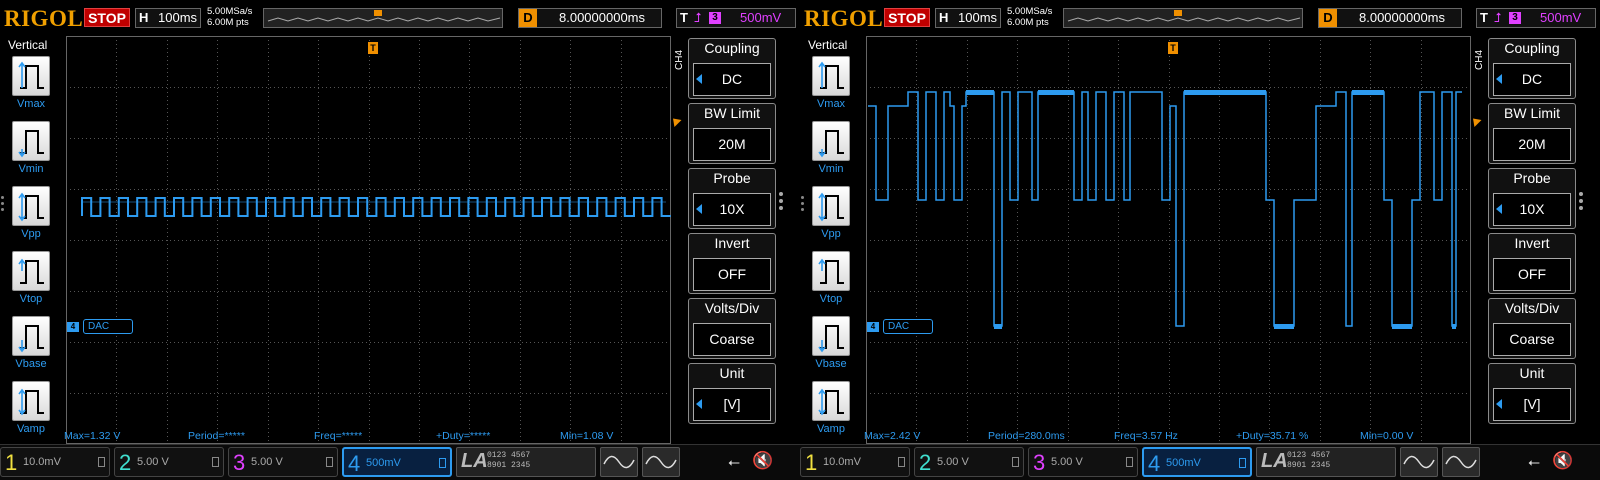 The height and width of the screenshot is (480, 1600). I want to click on measure-max: Max=1.32 V, so click(92, 436).